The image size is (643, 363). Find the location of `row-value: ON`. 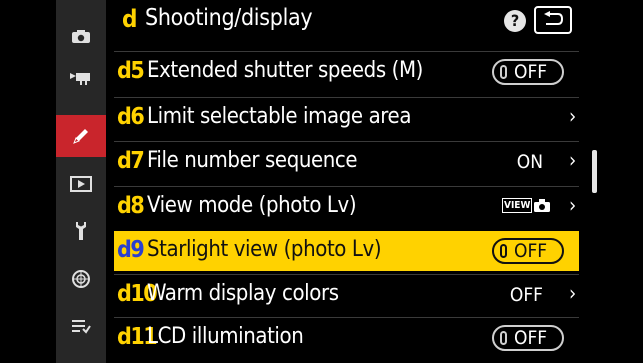

row-value: ON is located at coordinates (529, 162).